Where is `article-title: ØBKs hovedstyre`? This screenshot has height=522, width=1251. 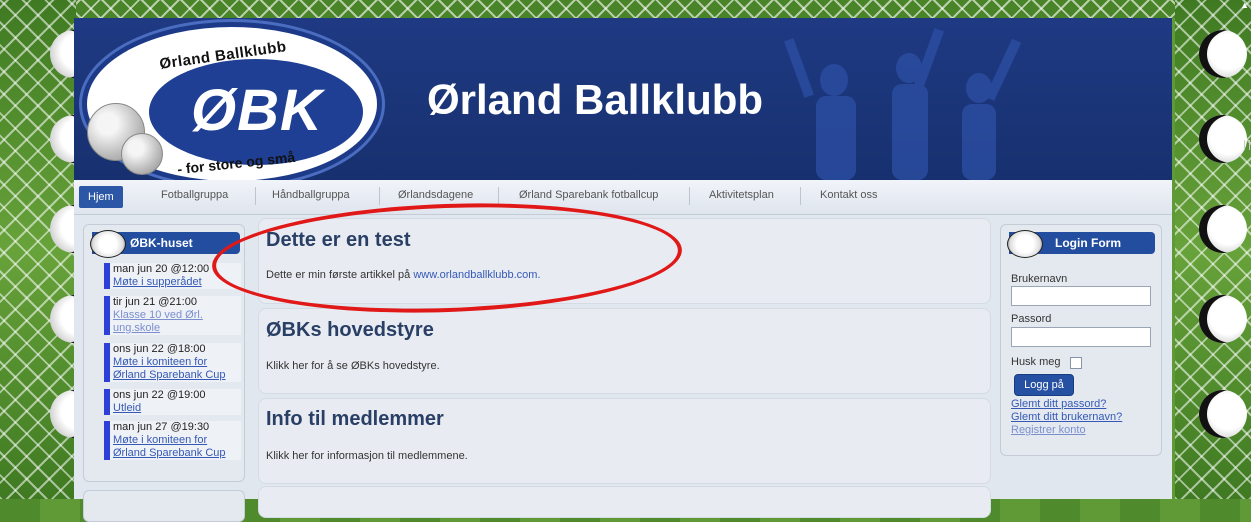 article-title: ØBKs hovedstyre is located at coordinates (350, 330).